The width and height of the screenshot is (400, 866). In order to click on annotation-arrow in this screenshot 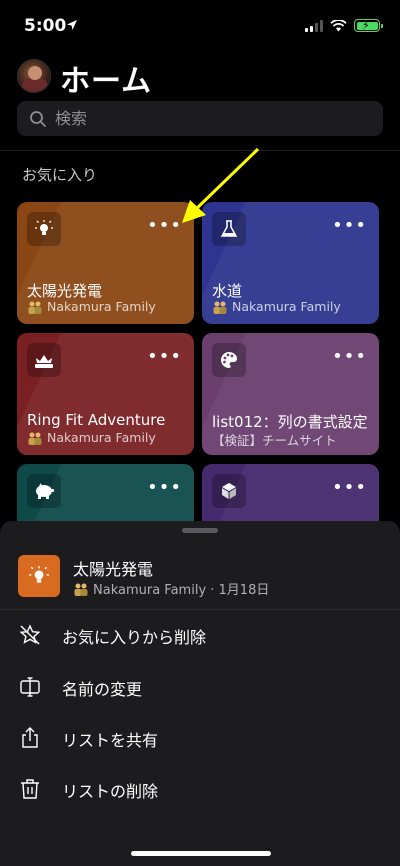, I will do `click(221, 185)`.